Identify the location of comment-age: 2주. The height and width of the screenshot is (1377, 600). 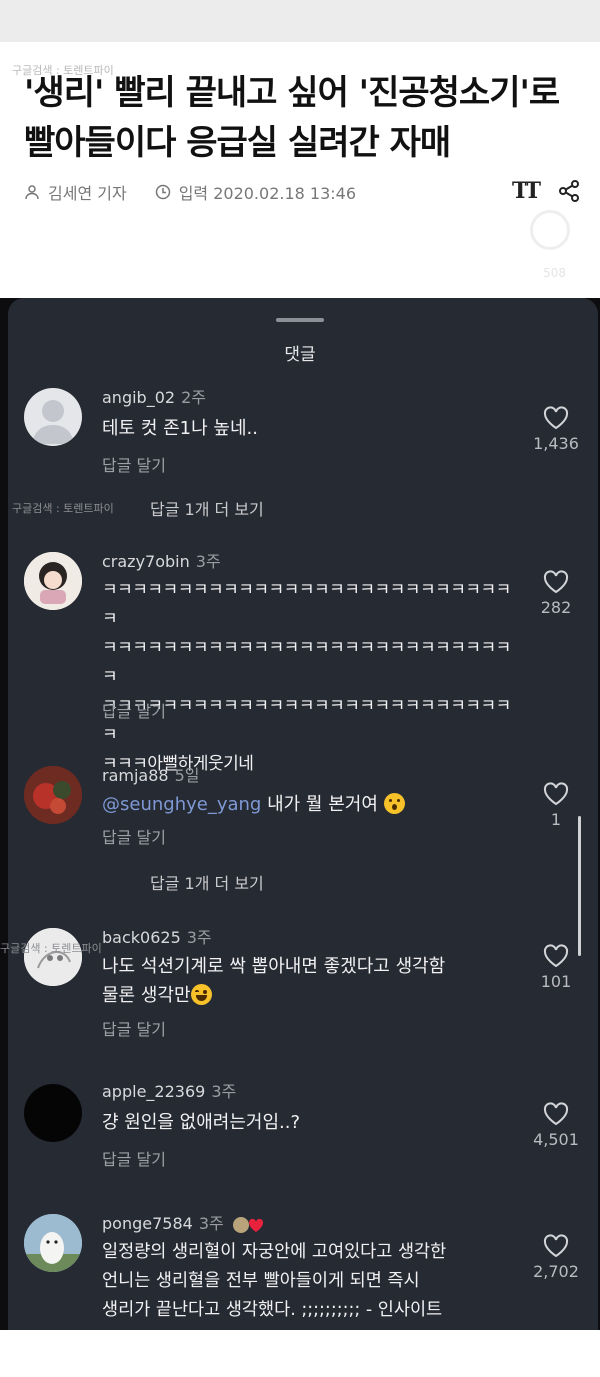
(193, 397).